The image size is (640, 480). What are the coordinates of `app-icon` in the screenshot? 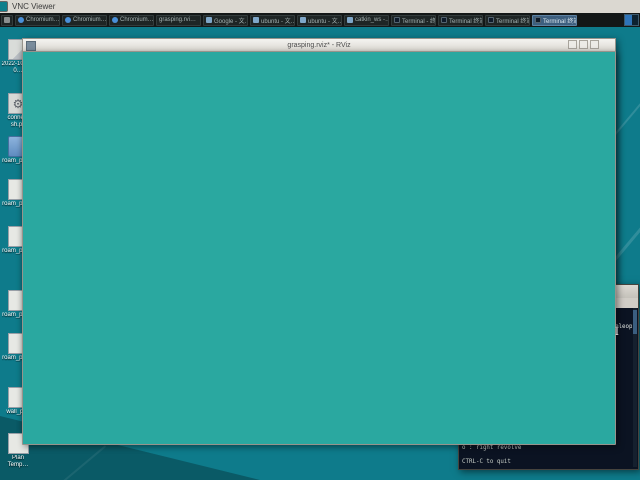 It's located at (7, 20).